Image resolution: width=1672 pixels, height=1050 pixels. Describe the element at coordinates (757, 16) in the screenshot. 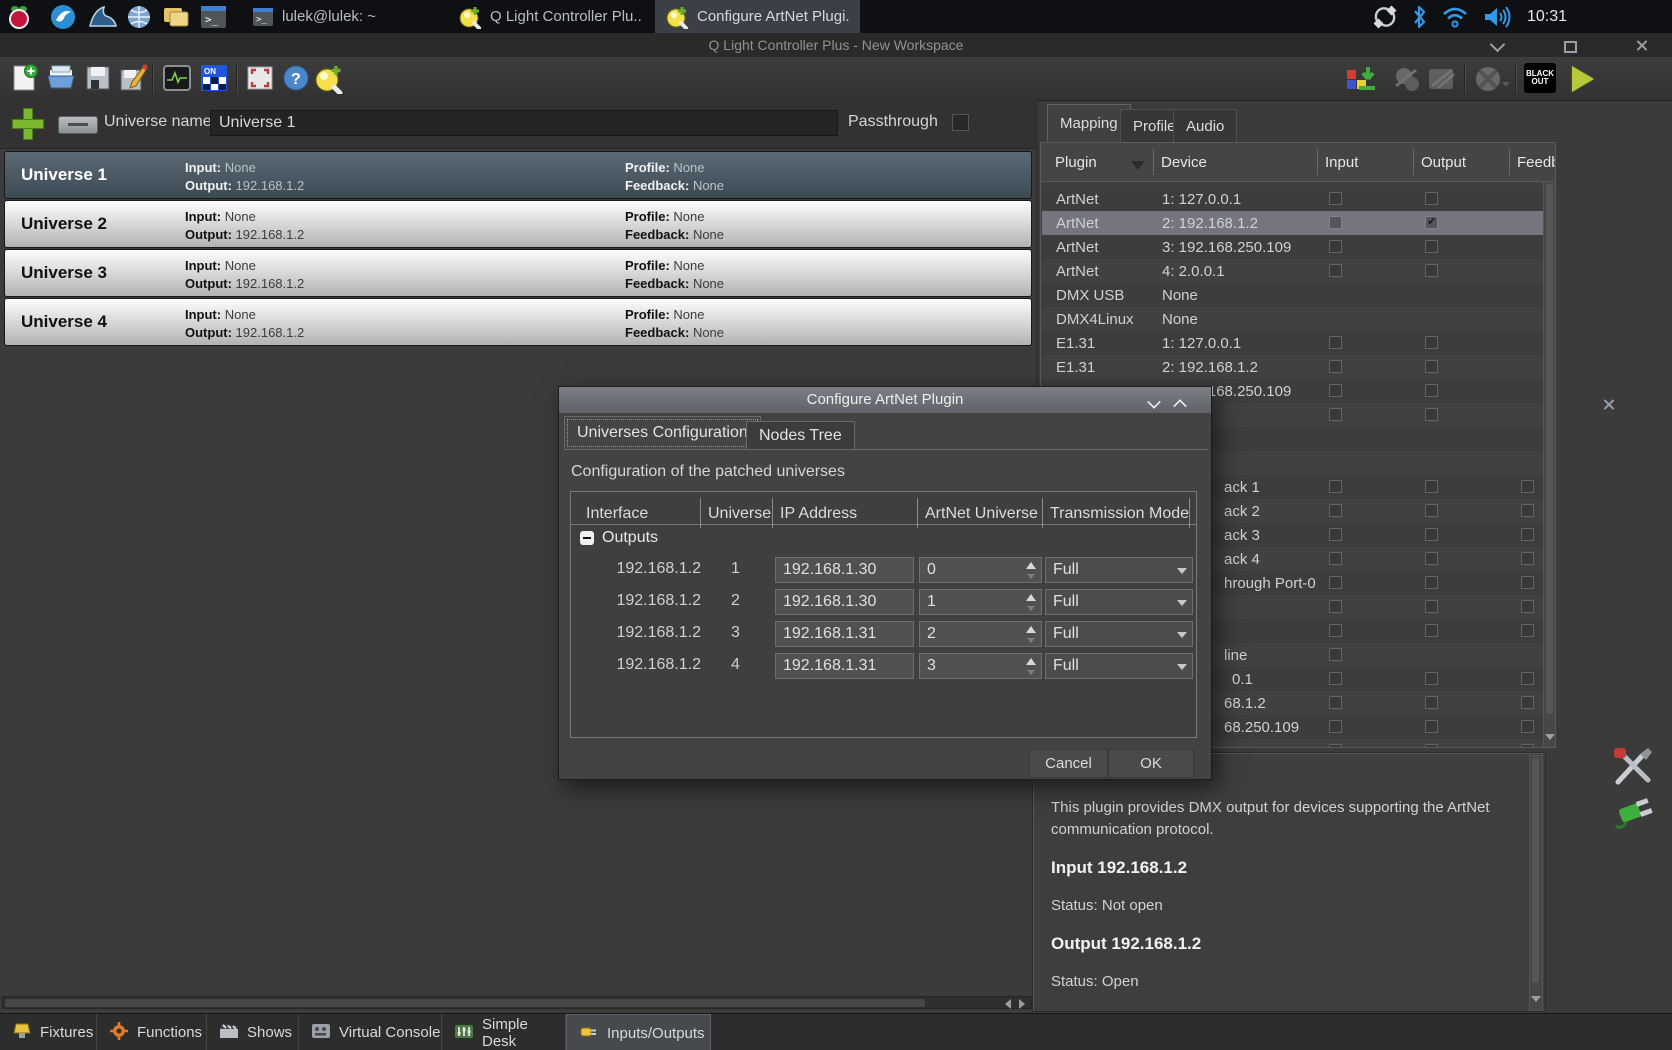

I see `taskbar-window-artnet-dialog: Configure ArtNet Plugi.` at that location.